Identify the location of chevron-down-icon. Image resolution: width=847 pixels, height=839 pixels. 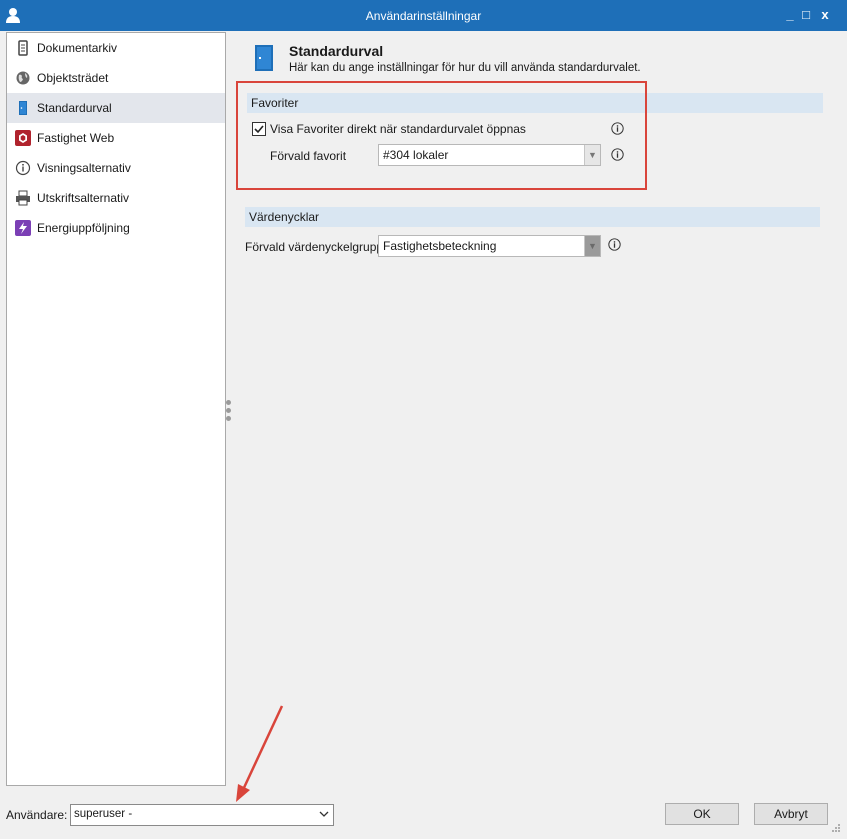
(324, 814).